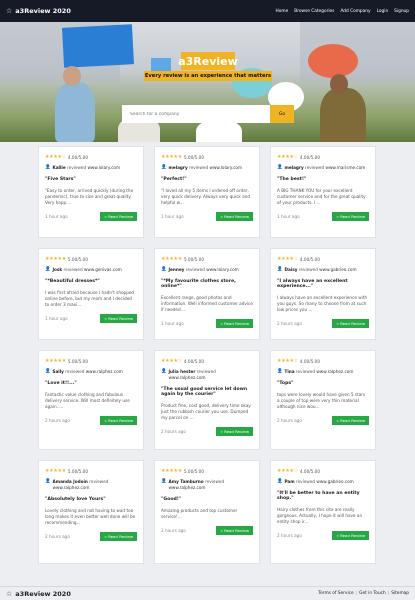 This screenshot has height=600, width=415. Describe the element at coordinates (38, 11) in the screenshot. I see `brand-logo: ☆ a3Review 2020` at that location.